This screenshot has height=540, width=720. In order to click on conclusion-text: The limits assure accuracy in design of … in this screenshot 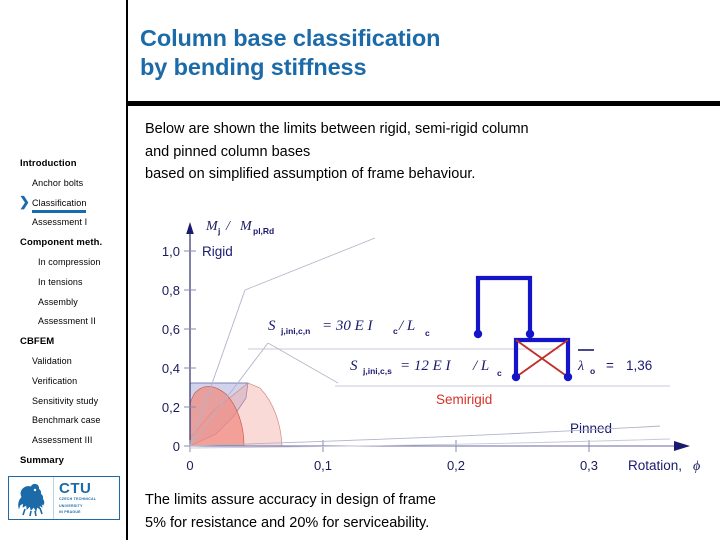, I will do `click(425, 511)`.